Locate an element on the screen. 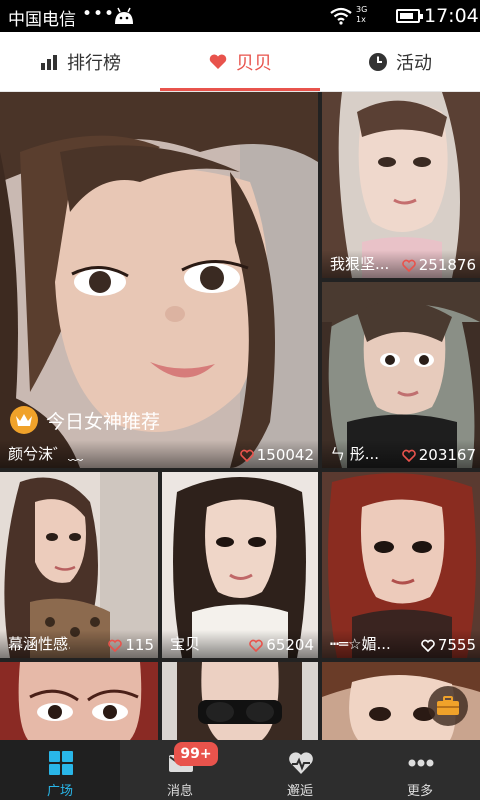 Image resolution: width=480 pixels, height=800 pixels. profile-card: 宝贝 65204 is located at coordinates (240, 565).